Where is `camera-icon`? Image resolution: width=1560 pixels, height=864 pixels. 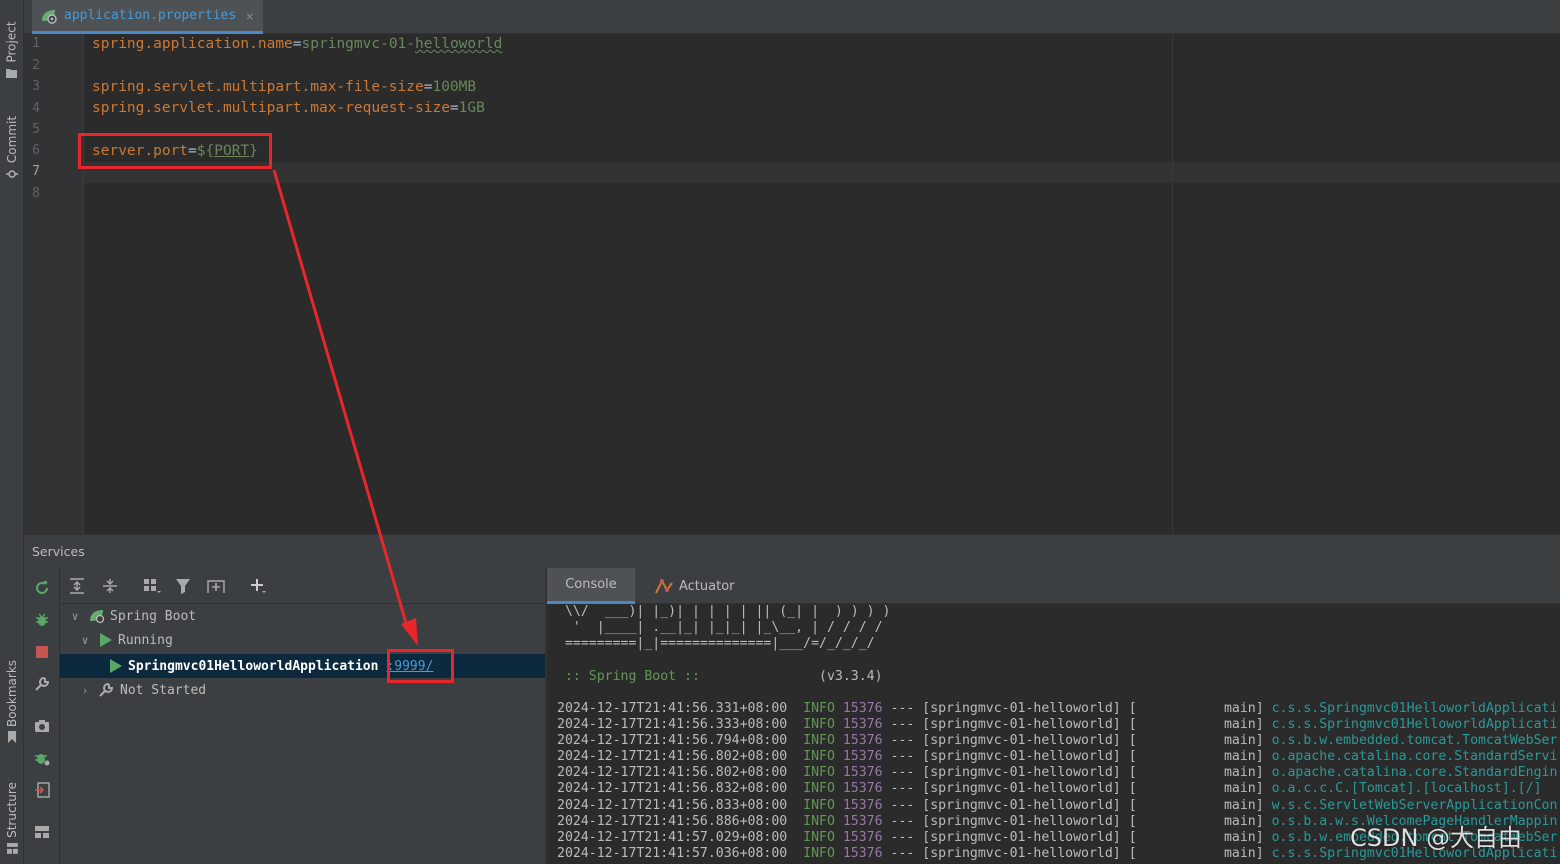 camera-icon is located at coordinates (42, 726).